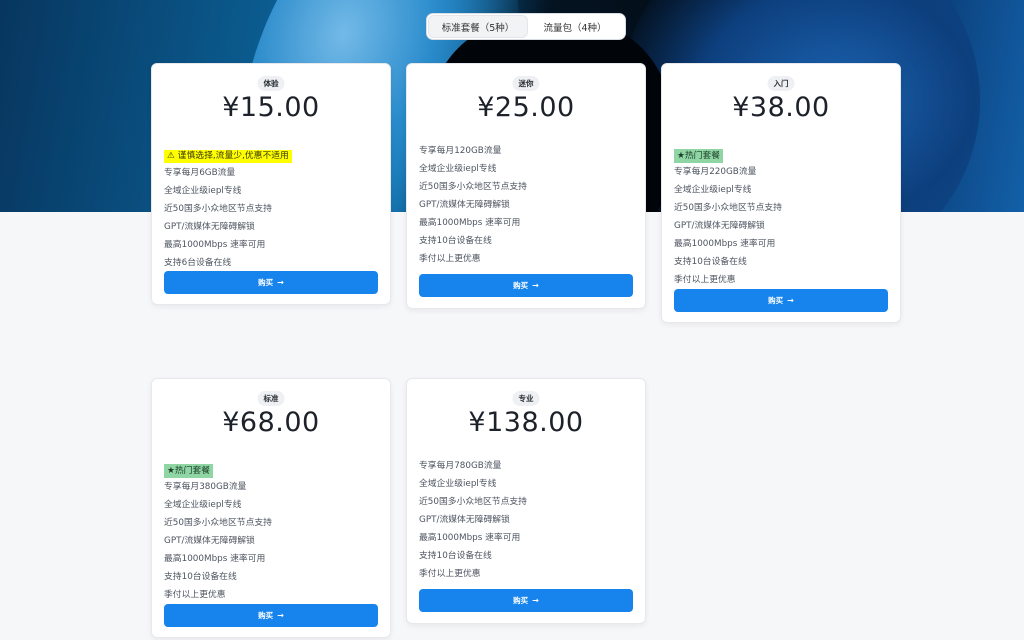 This screenshot has width=1024, height=640. I want to click on feature-item: 专享每月380GB流量, so click(205, 487).